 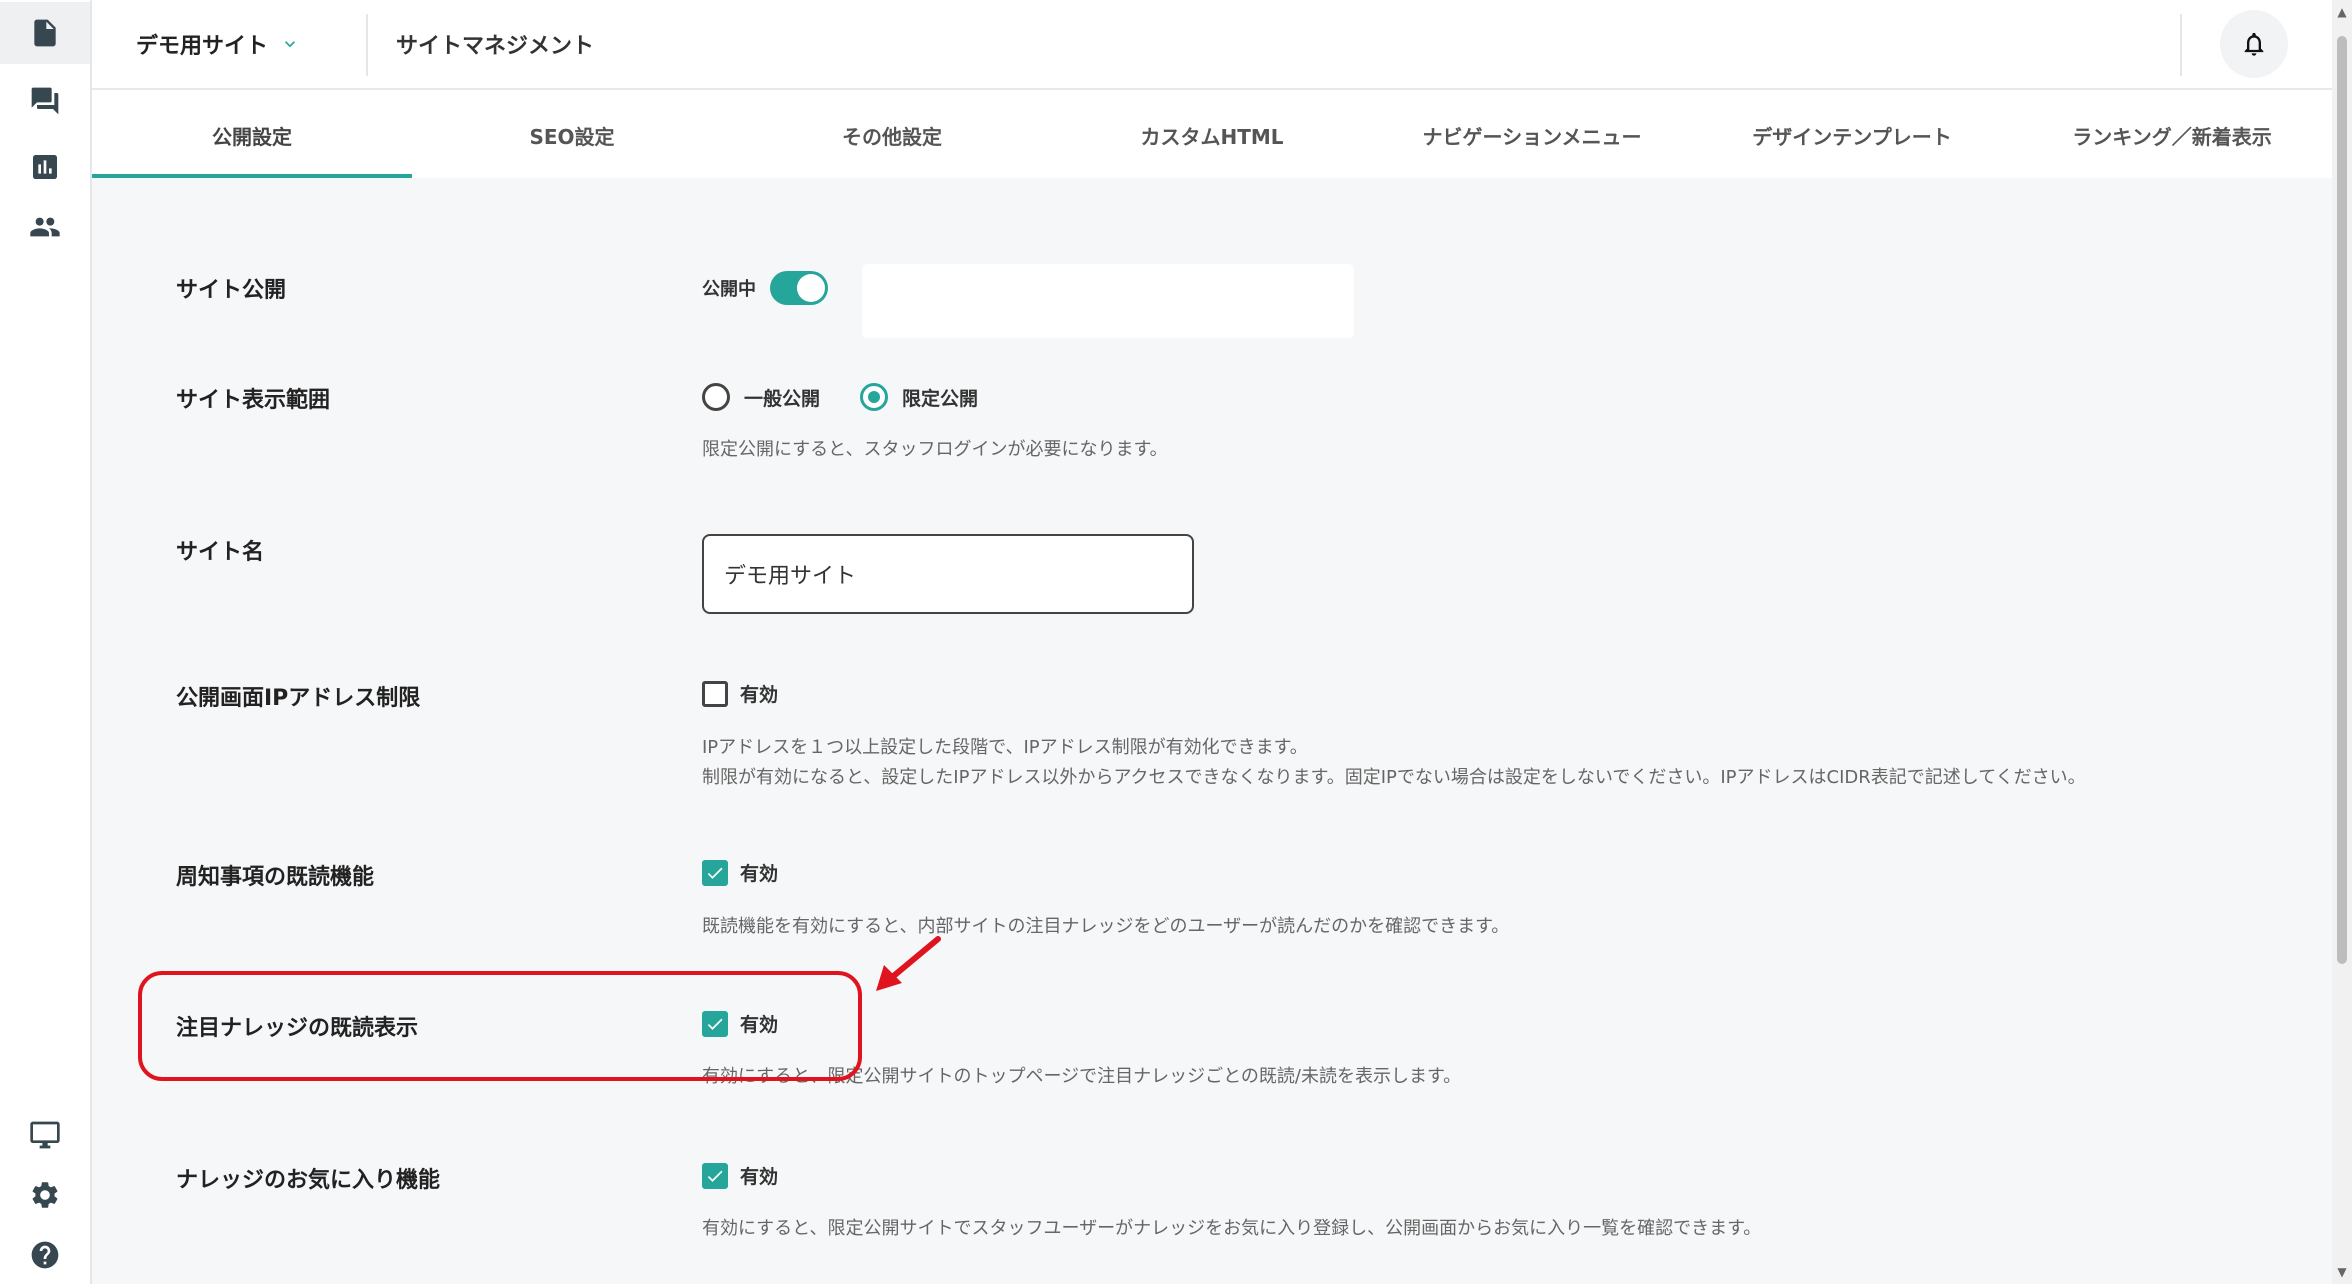 I want to click on notifications-button, so click(x=2254, y=44).